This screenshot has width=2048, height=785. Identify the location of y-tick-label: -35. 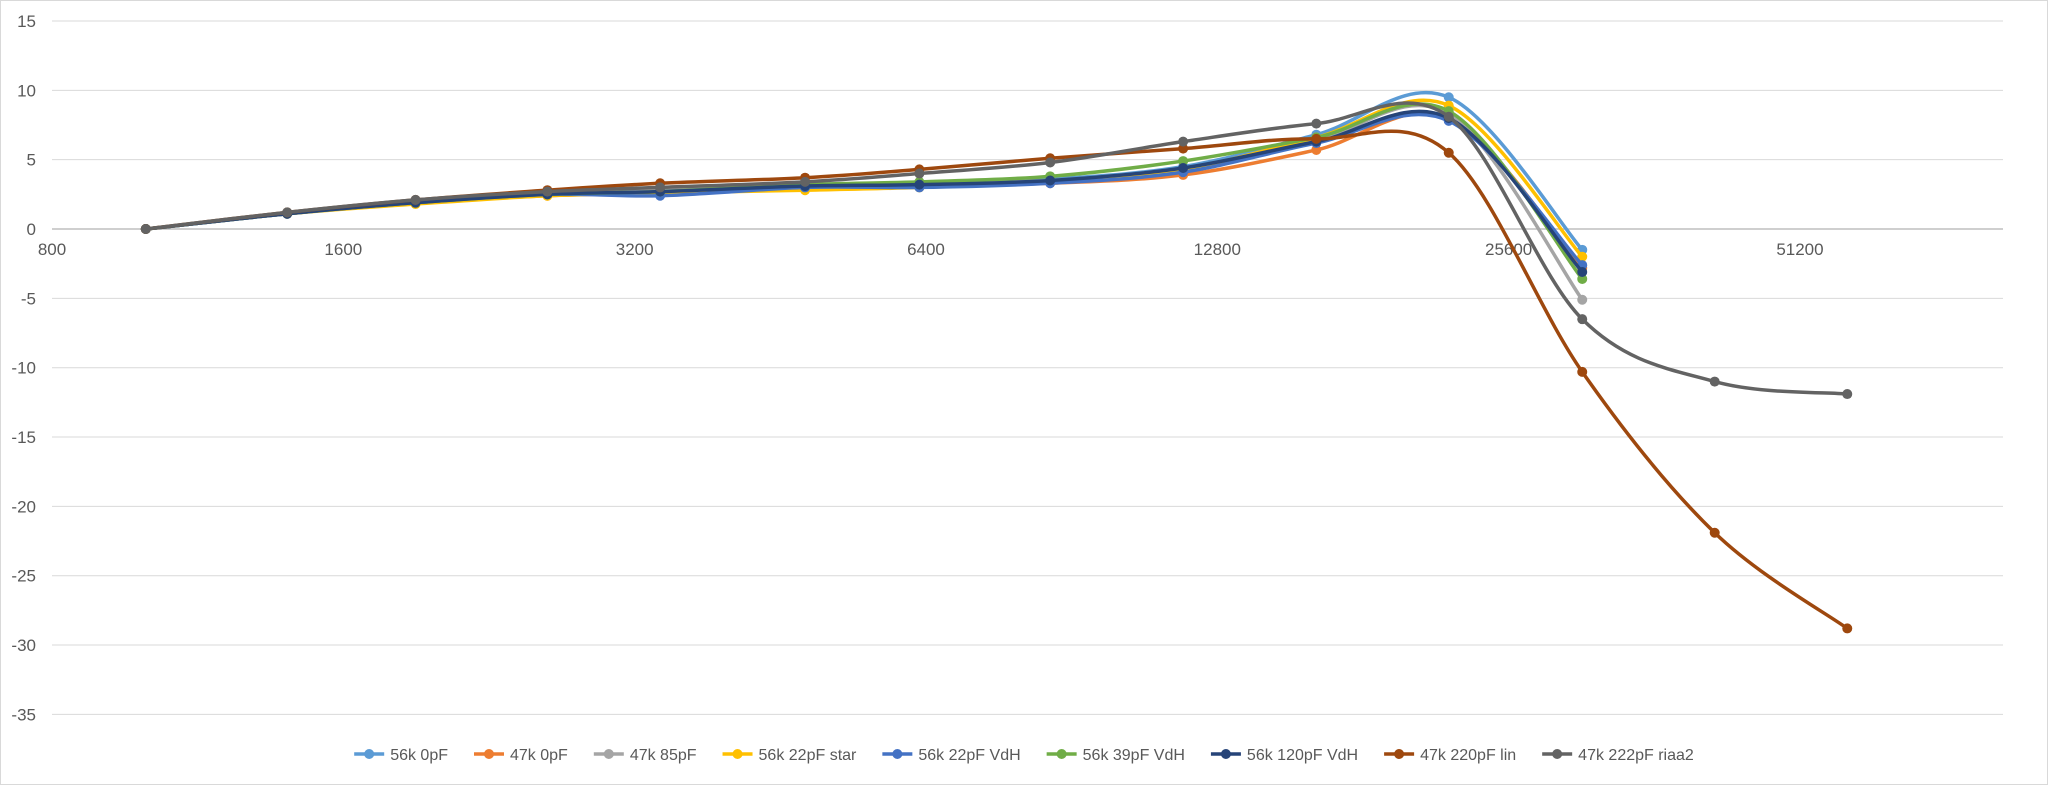
(23, 714).